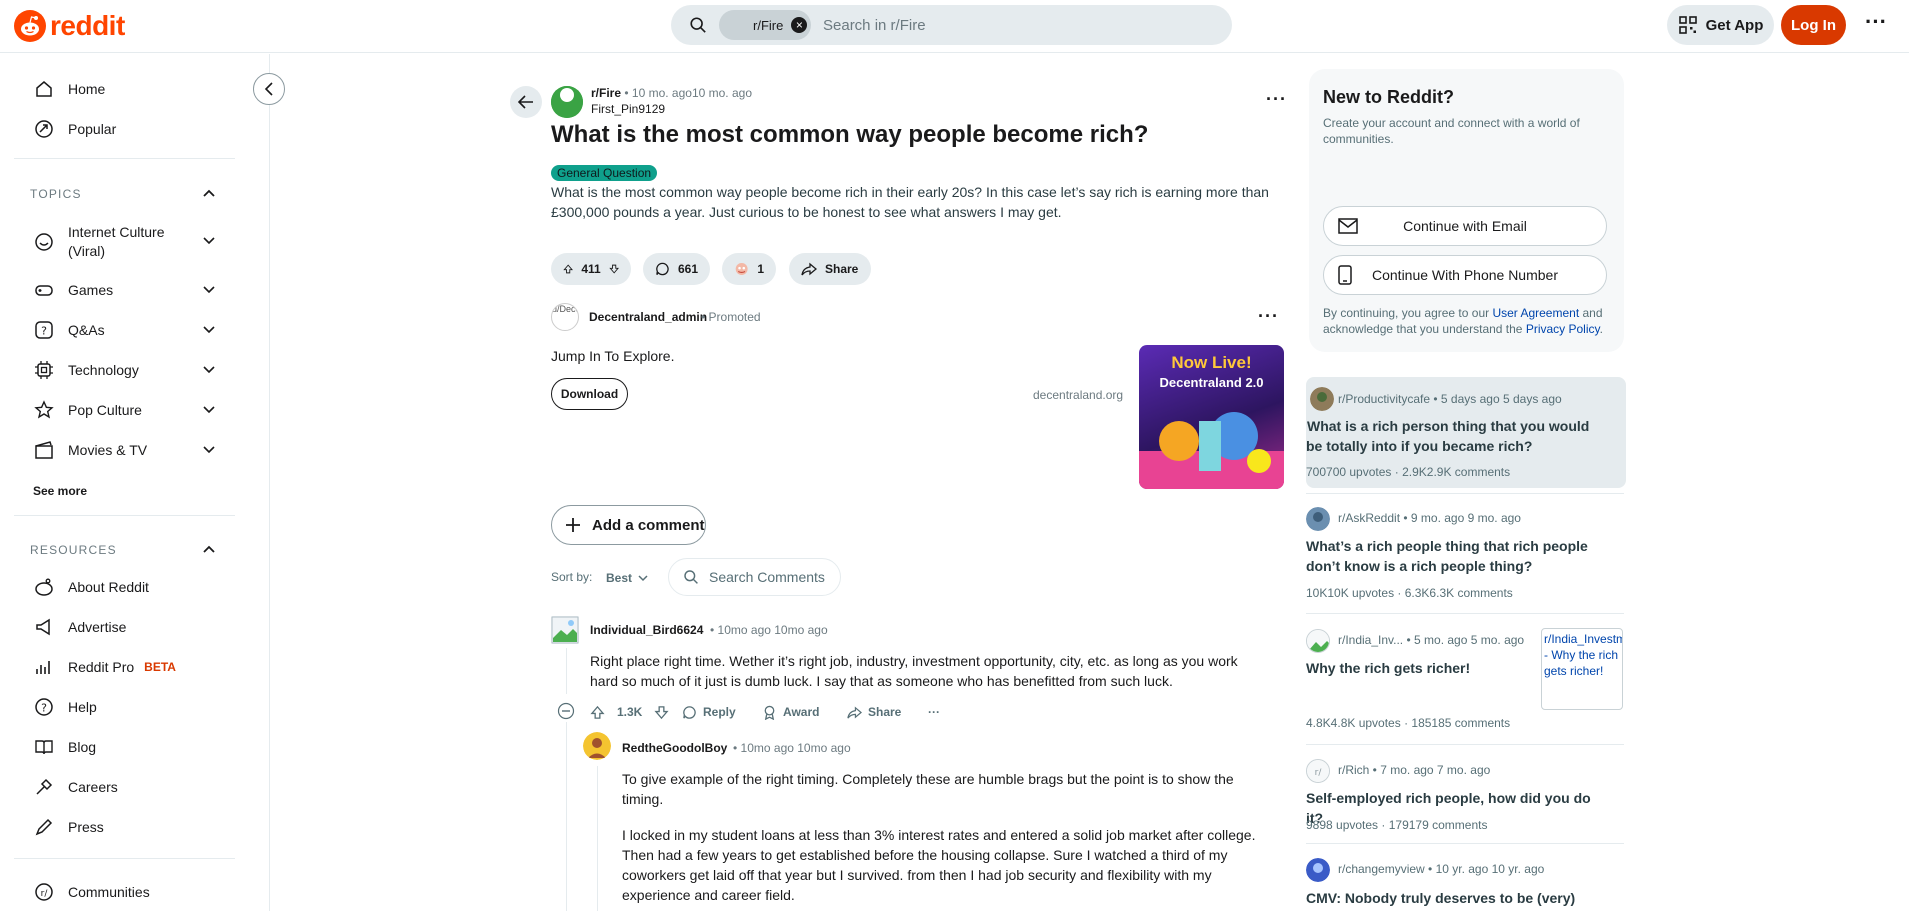 This screenshot has height=911, width=1909. I want to click on comments-button: 661, so click(676, 269).